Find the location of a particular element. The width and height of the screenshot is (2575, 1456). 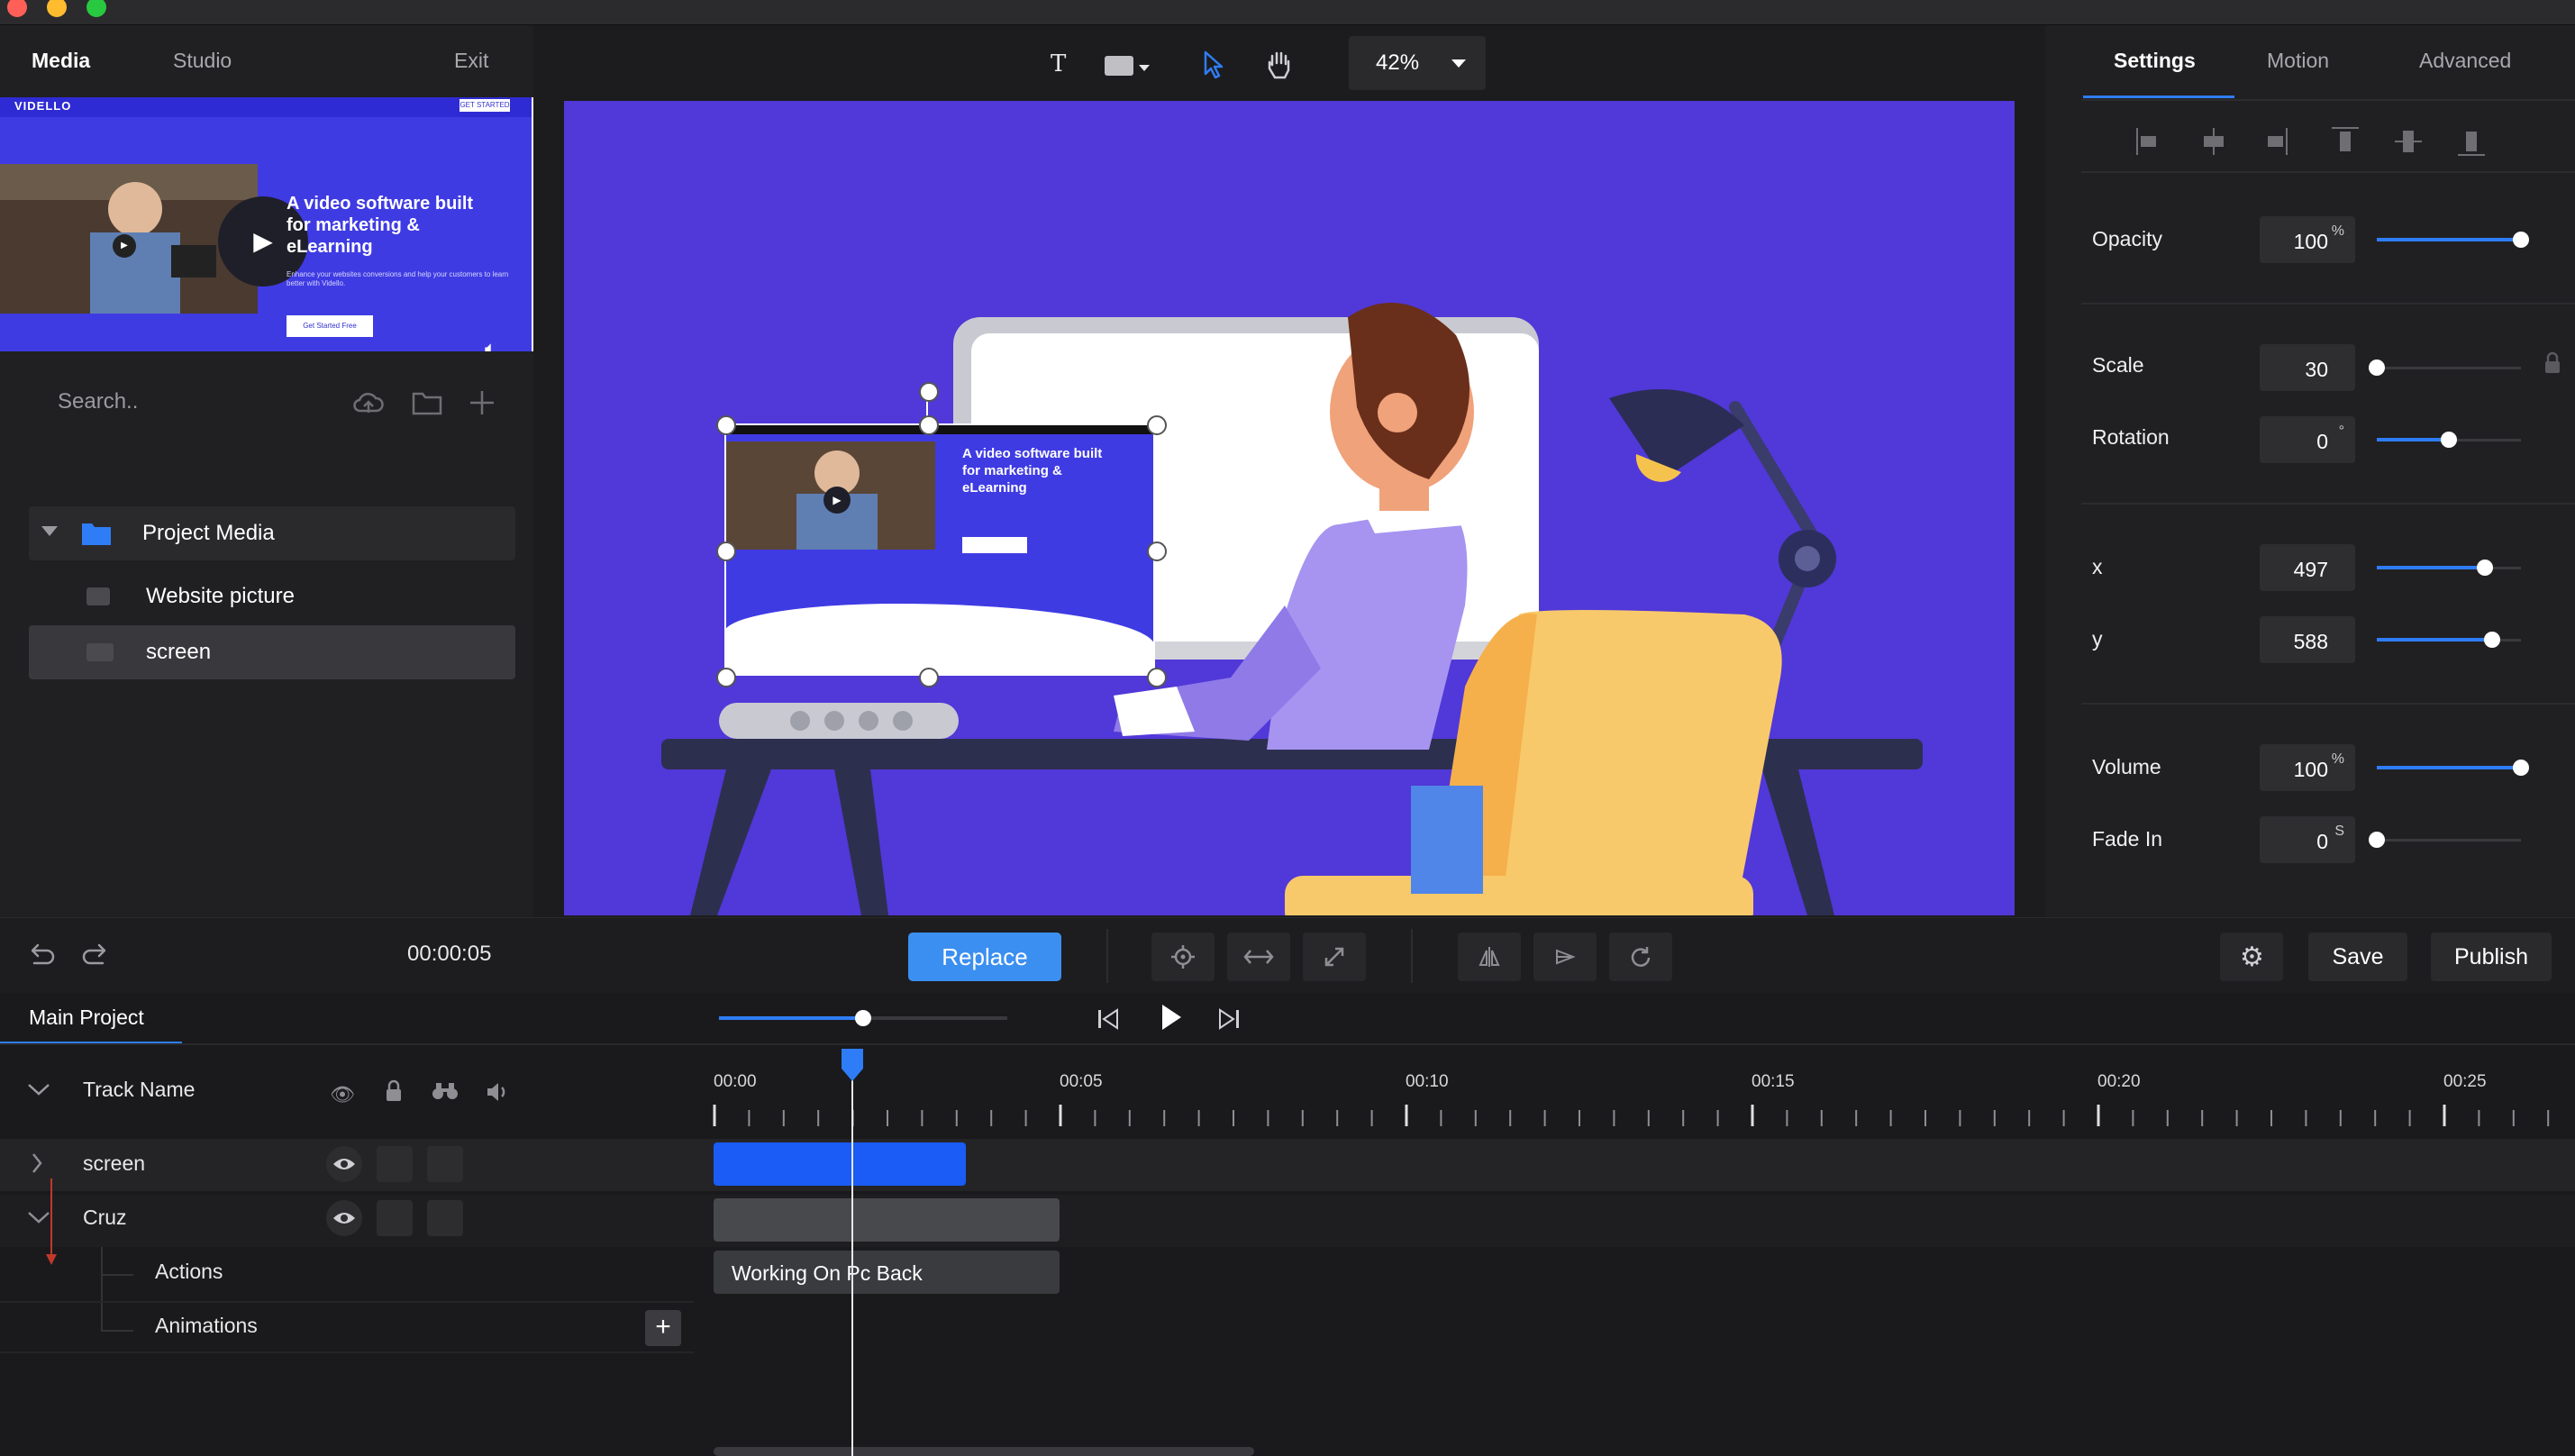

tab-advanced: Advanced is located at coordinates (2465, 61).